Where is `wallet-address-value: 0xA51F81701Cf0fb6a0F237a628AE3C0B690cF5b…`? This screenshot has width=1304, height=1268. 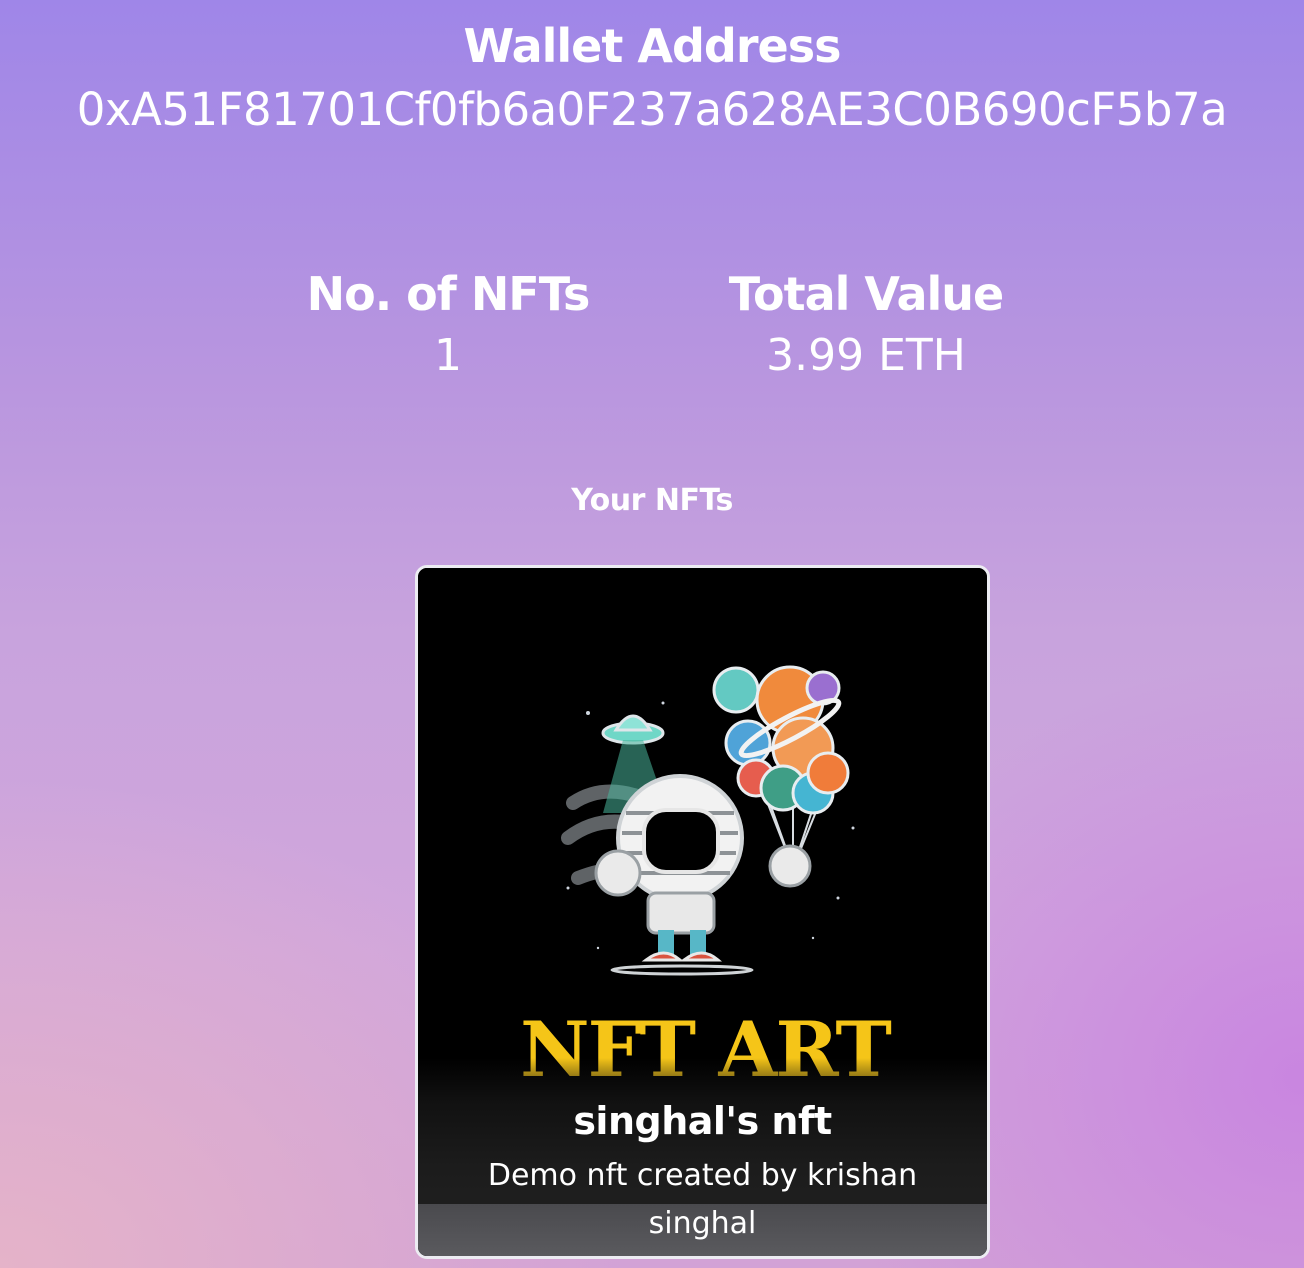
wallet-address-value: 0xA51F81701Cf0fb6a0F237a628AE3C0B690cF5b… is located at coordinates (652, 109).